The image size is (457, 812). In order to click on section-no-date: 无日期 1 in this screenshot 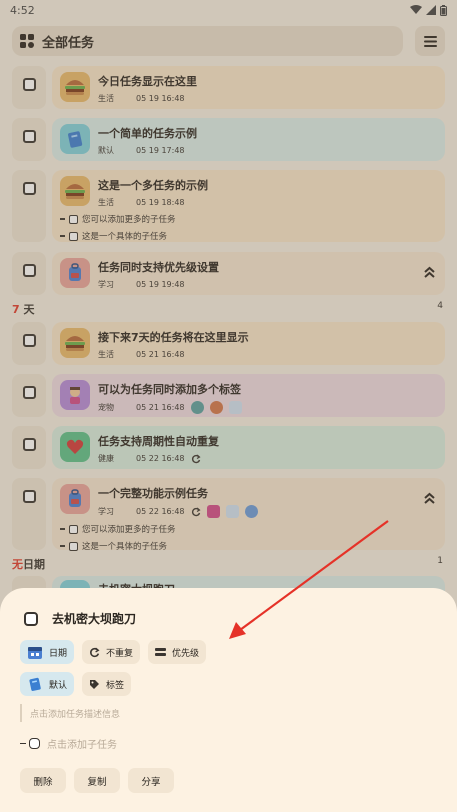, I will do `click(227, 564)`.